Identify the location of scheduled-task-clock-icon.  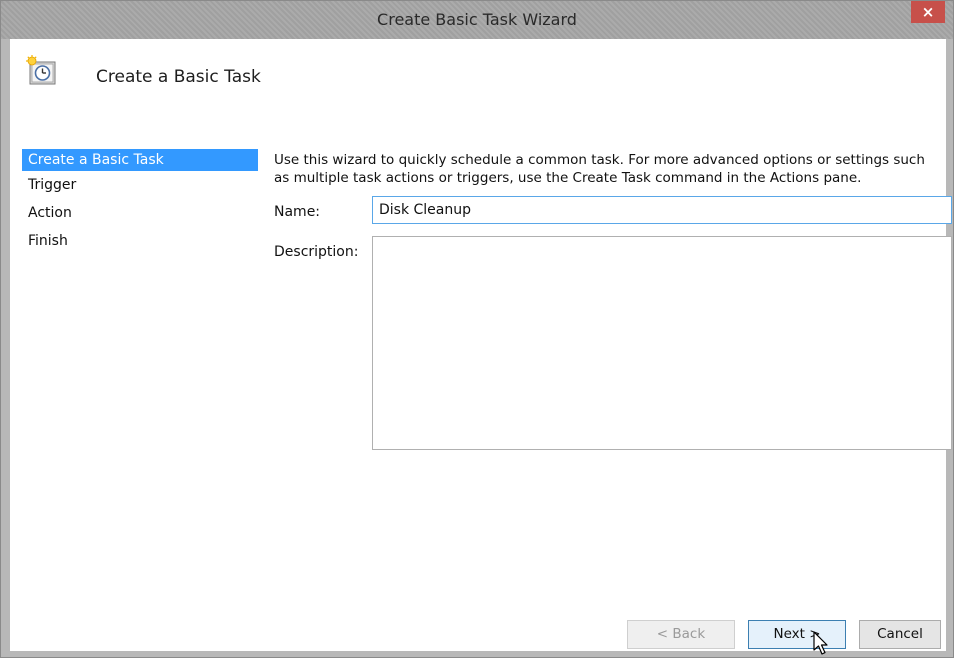
(41, 70).